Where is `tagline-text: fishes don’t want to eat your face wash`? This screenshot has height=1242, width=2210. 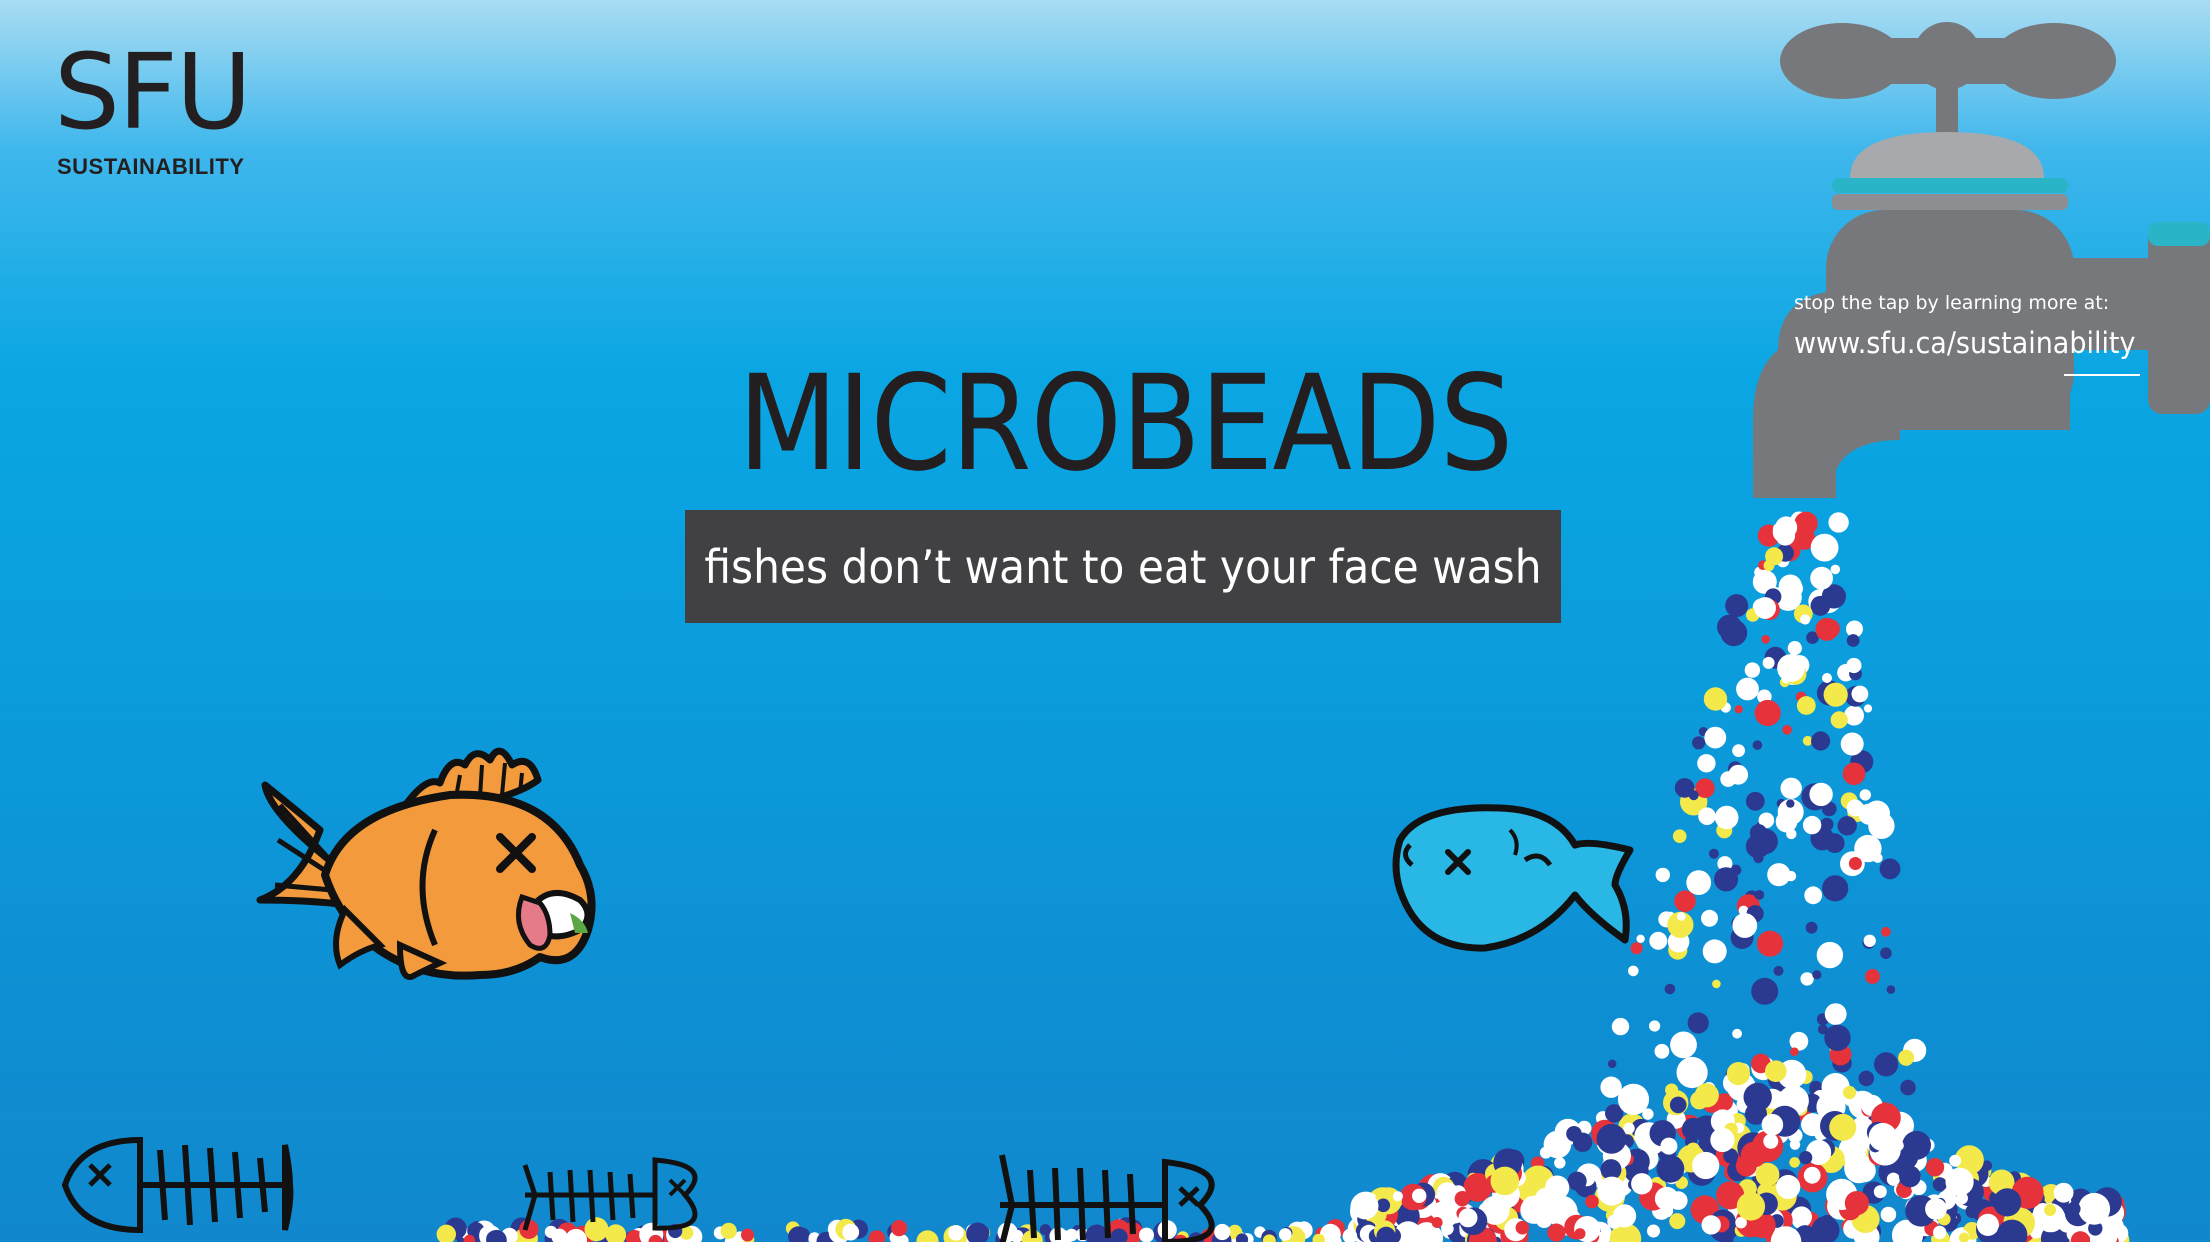
tagline-text: fishes don’t want to eat your face wash is located at coordinates (1123, 566).